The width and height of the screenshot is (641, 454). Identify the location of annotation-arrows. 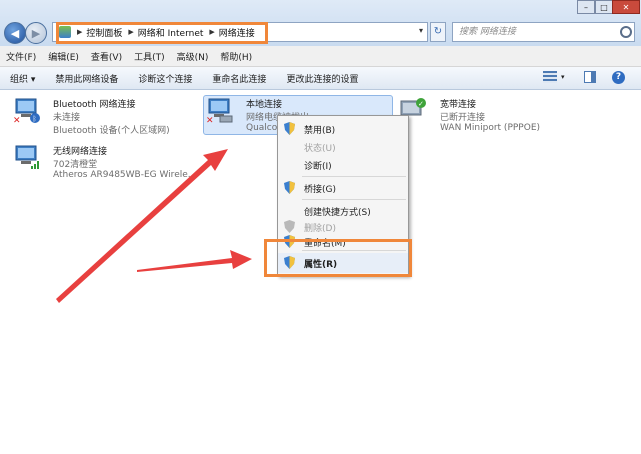
(154, 226).